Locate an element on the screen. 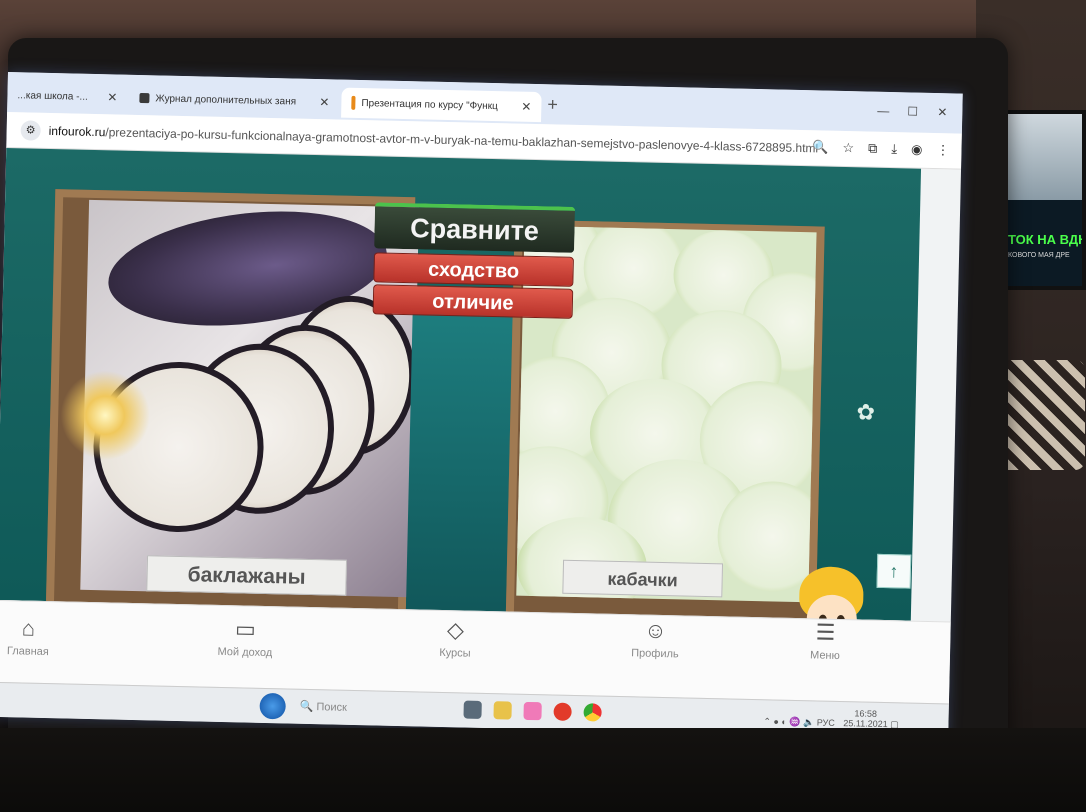 The height and width of the screenshot is (812, 1086). nav-income-label: Мой доход is located at coordinates (245, 652).